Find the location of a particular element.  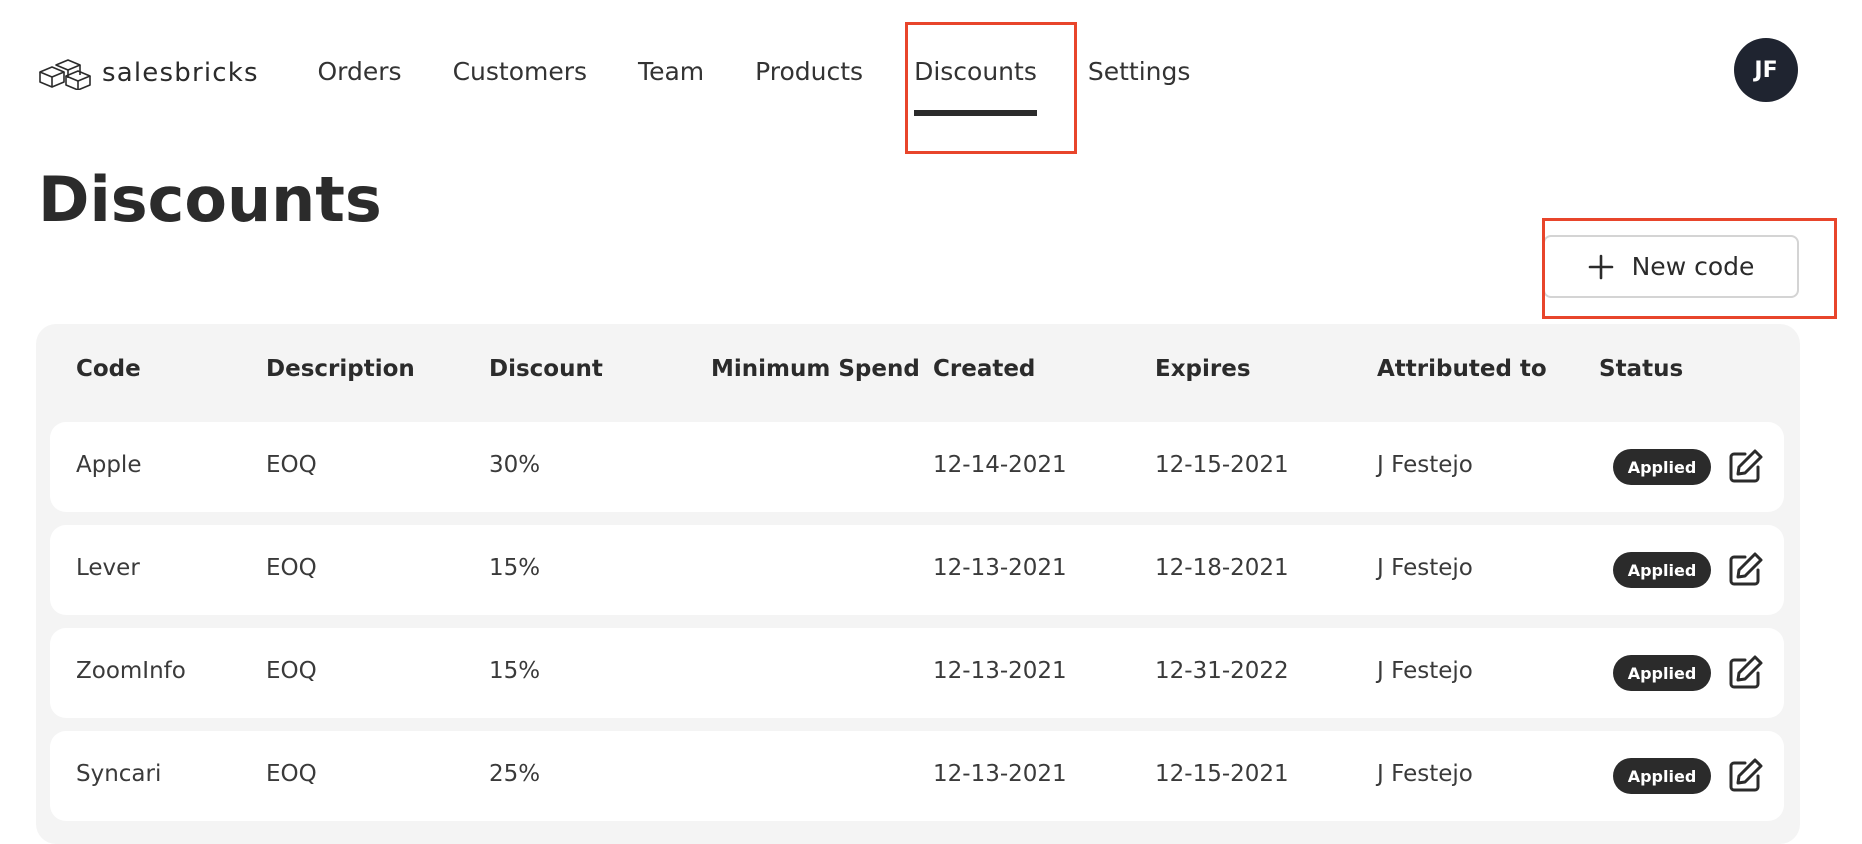

cell-code: Lever is located at coordinates (108, 568).